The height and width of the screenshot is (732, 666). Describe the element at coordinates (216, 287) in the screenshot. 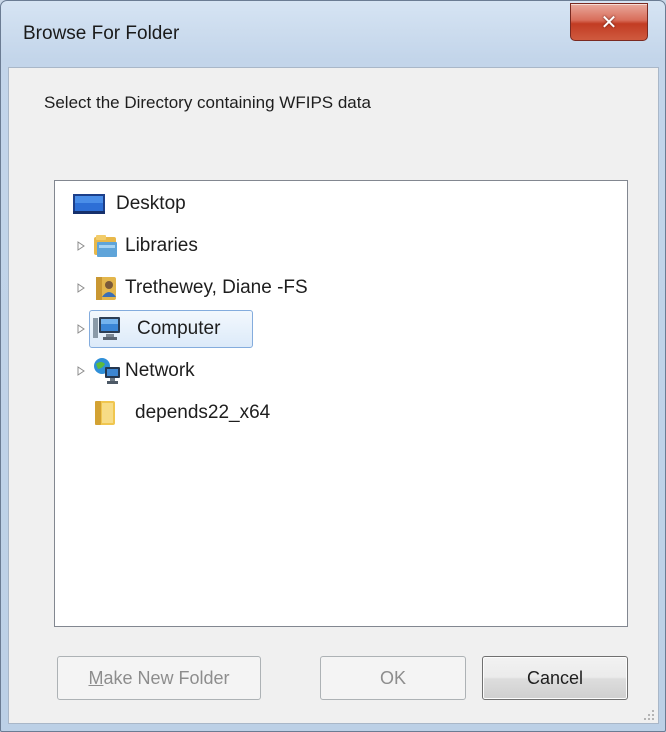

I see `tree-item-label: Trethewey, Diane -FS` at that location.